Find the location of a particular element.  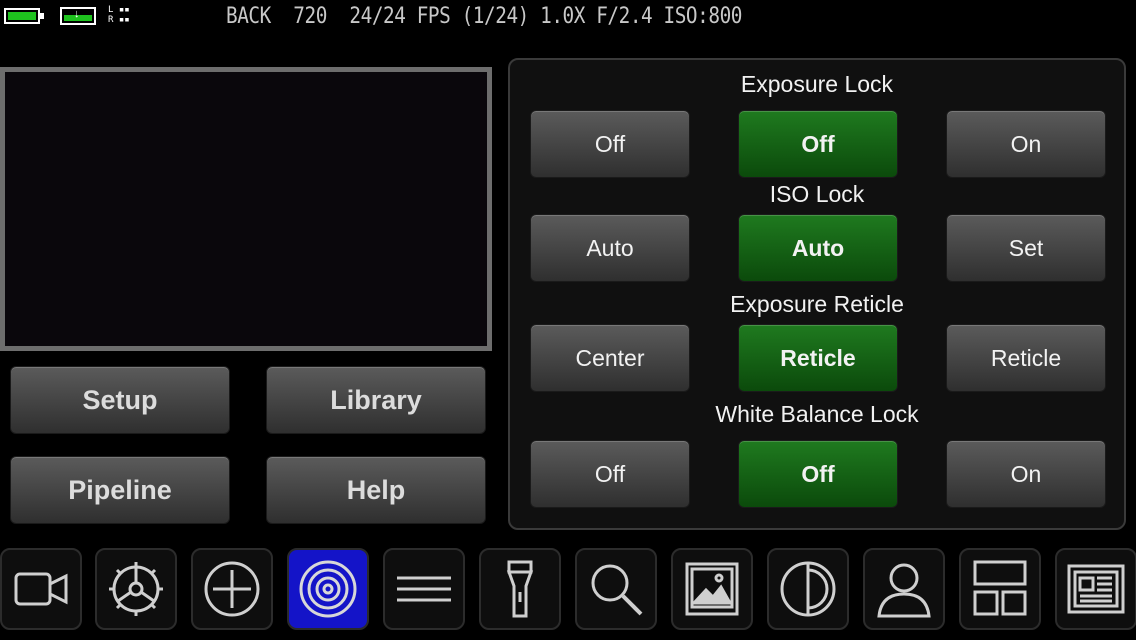

iso-lock-option-1: Auto is located at coordinates (610, 248).